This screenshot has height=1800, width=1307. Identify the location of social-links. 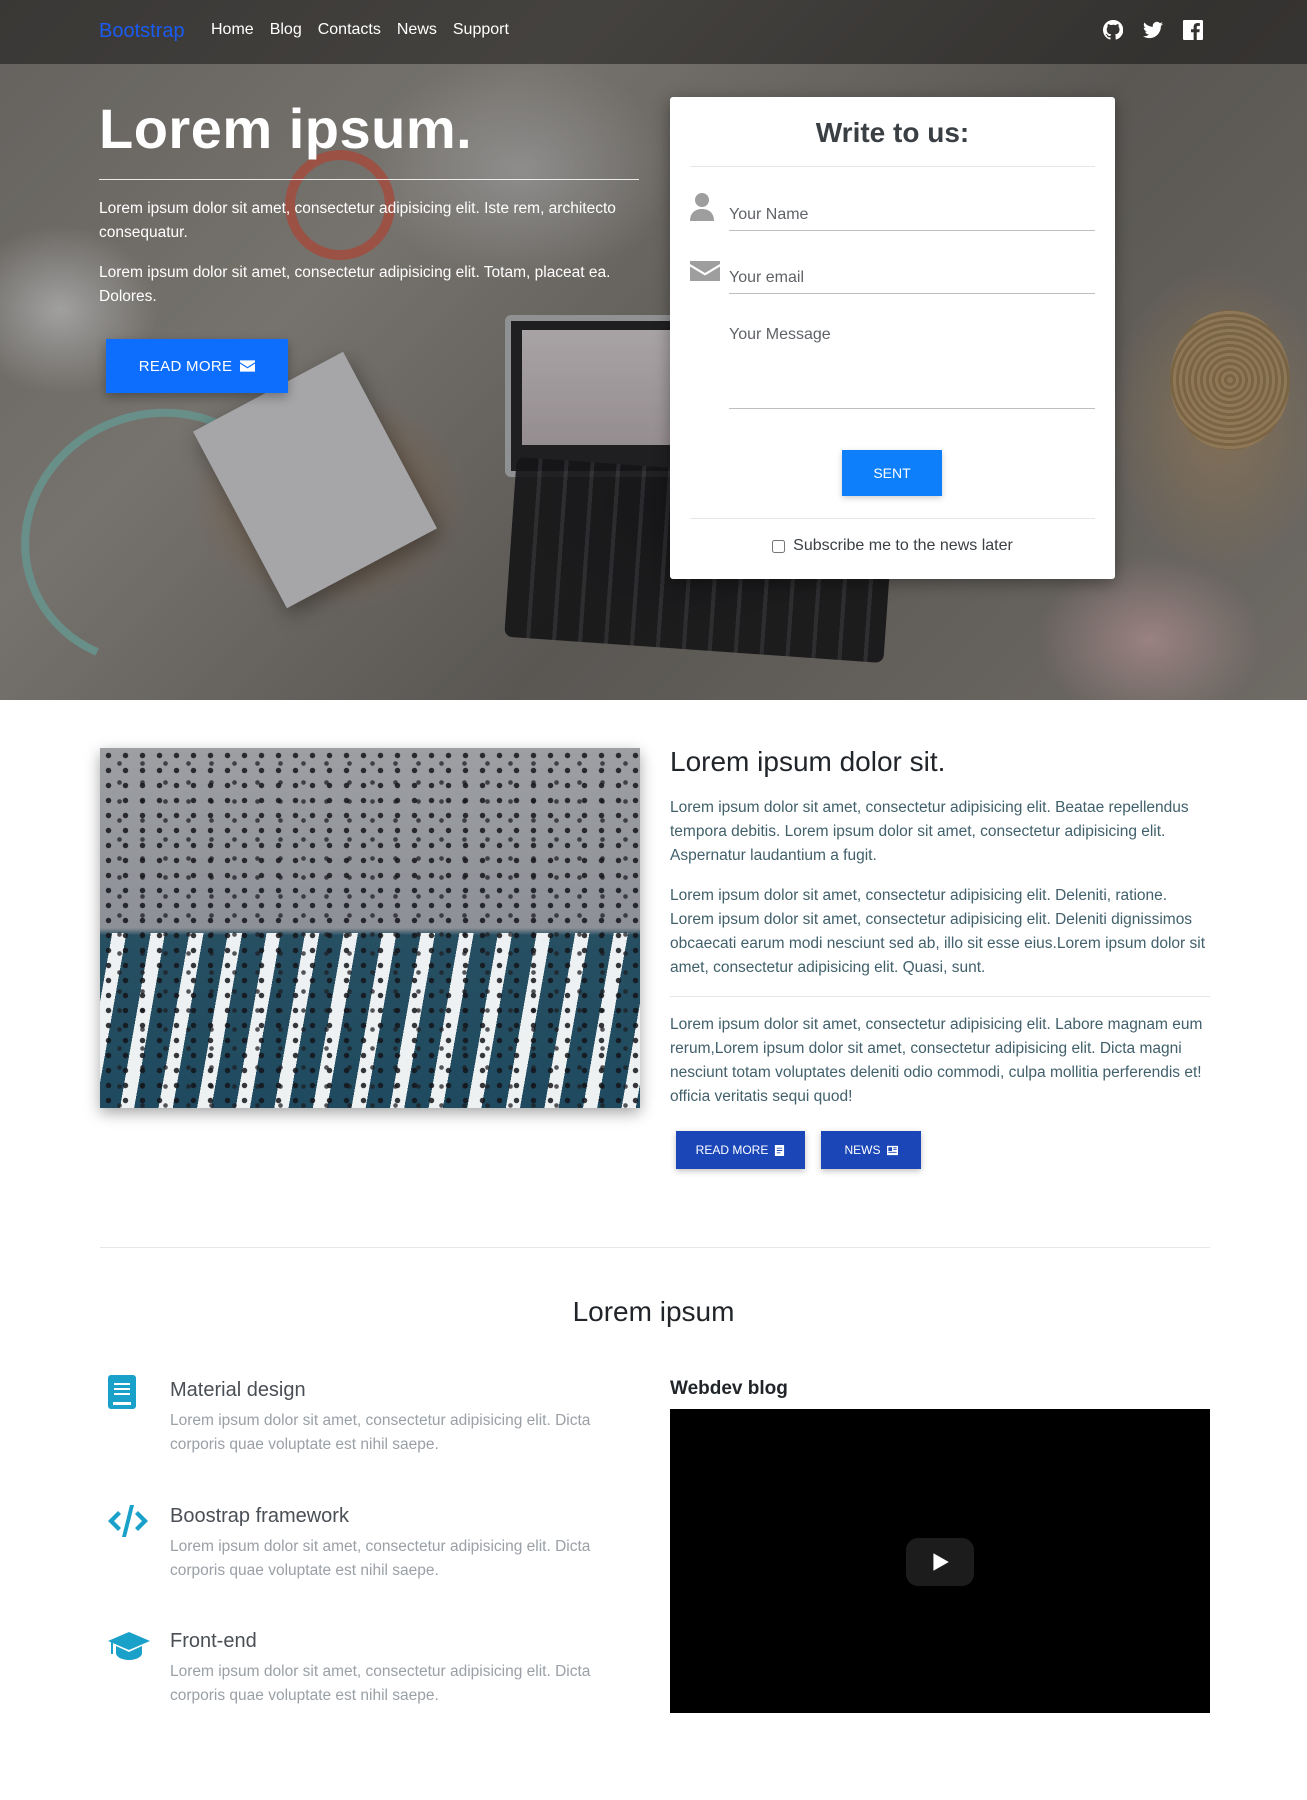
(1153, 30).